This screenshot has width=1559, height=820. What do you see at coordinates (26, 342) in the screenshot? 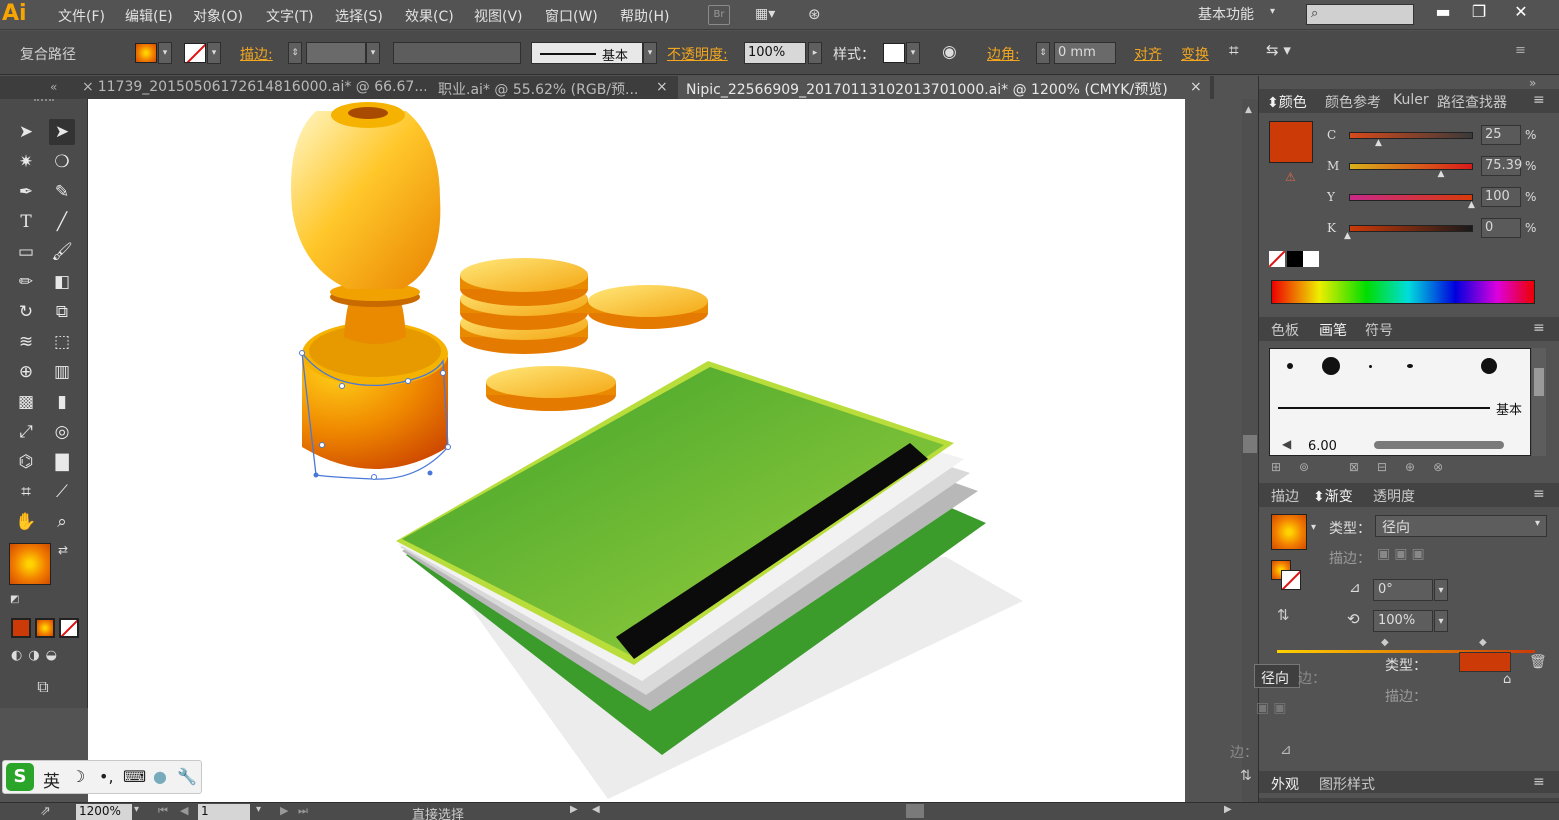
I see `width-tool-icon: ≋` at bounding box center [26, 342].